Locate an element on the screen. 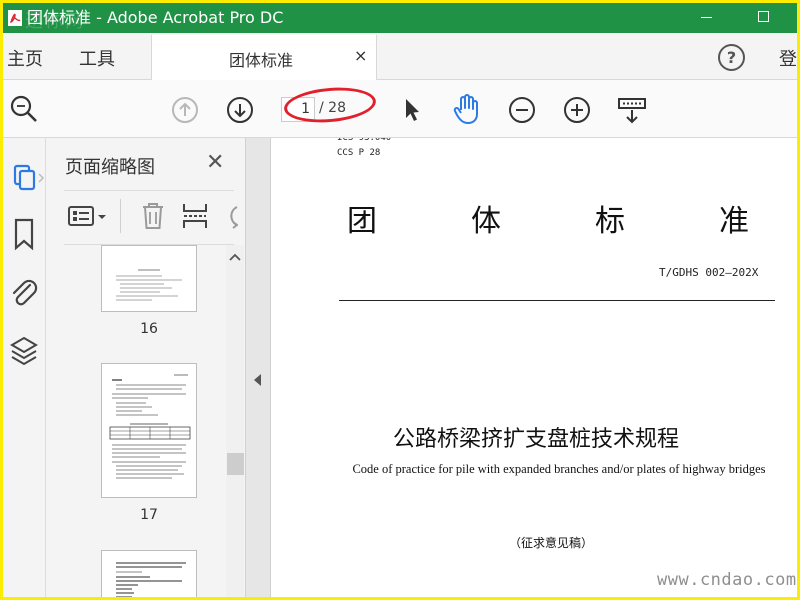 This screenshot has height=600, width=800. thumbnail-page-number: 16 is located at coordinates (149, 329).